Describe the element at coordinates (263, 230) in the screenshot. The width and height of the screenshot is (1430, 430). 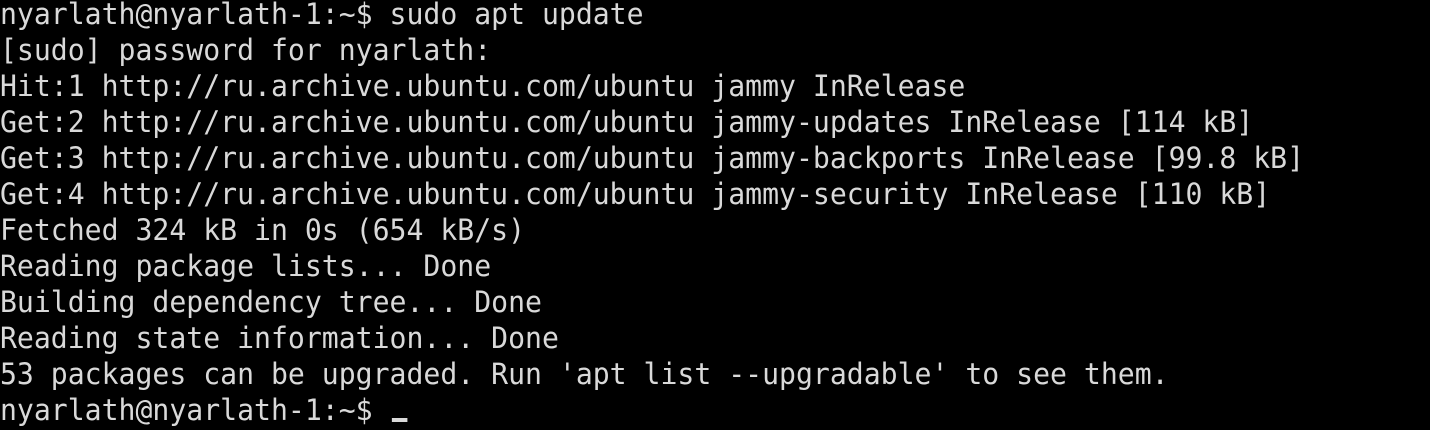
I see `output-line: Fetched 324 kB in 0s (654 kB/s)` at that location.